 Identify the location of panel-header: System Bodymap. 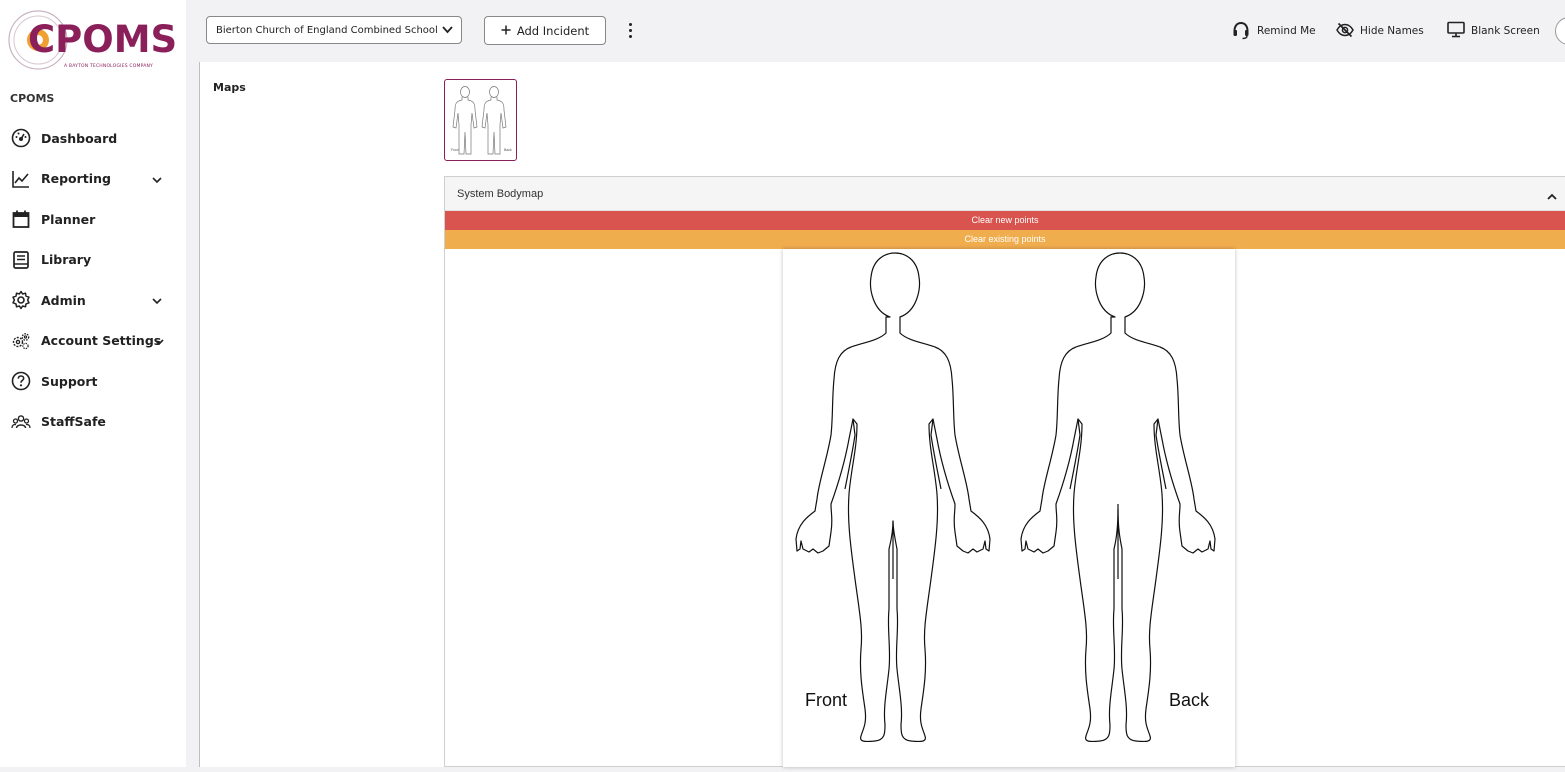
(1005, 194).